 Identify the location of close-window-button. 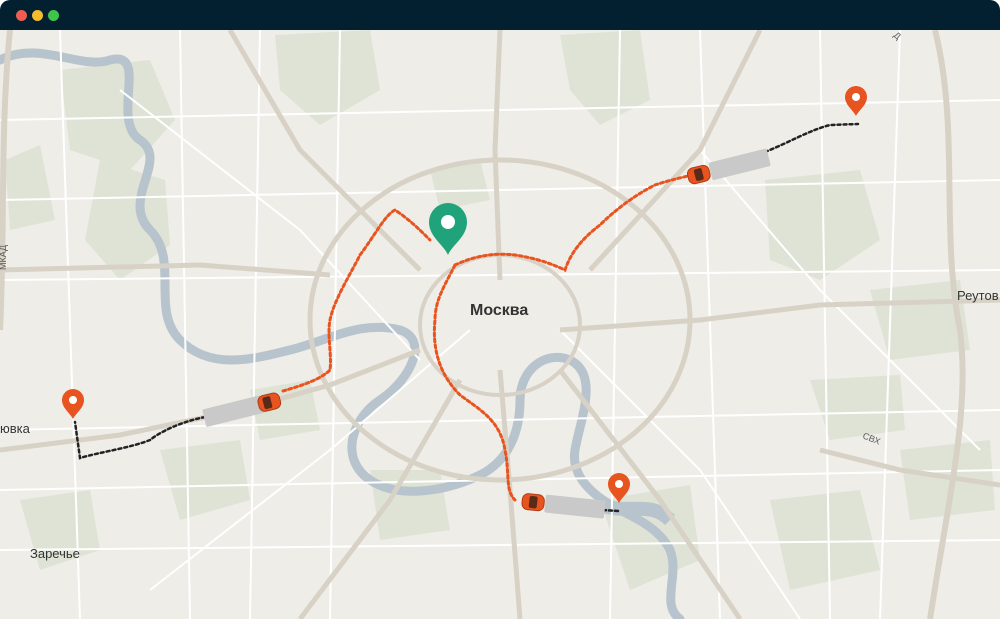
(21, 15).